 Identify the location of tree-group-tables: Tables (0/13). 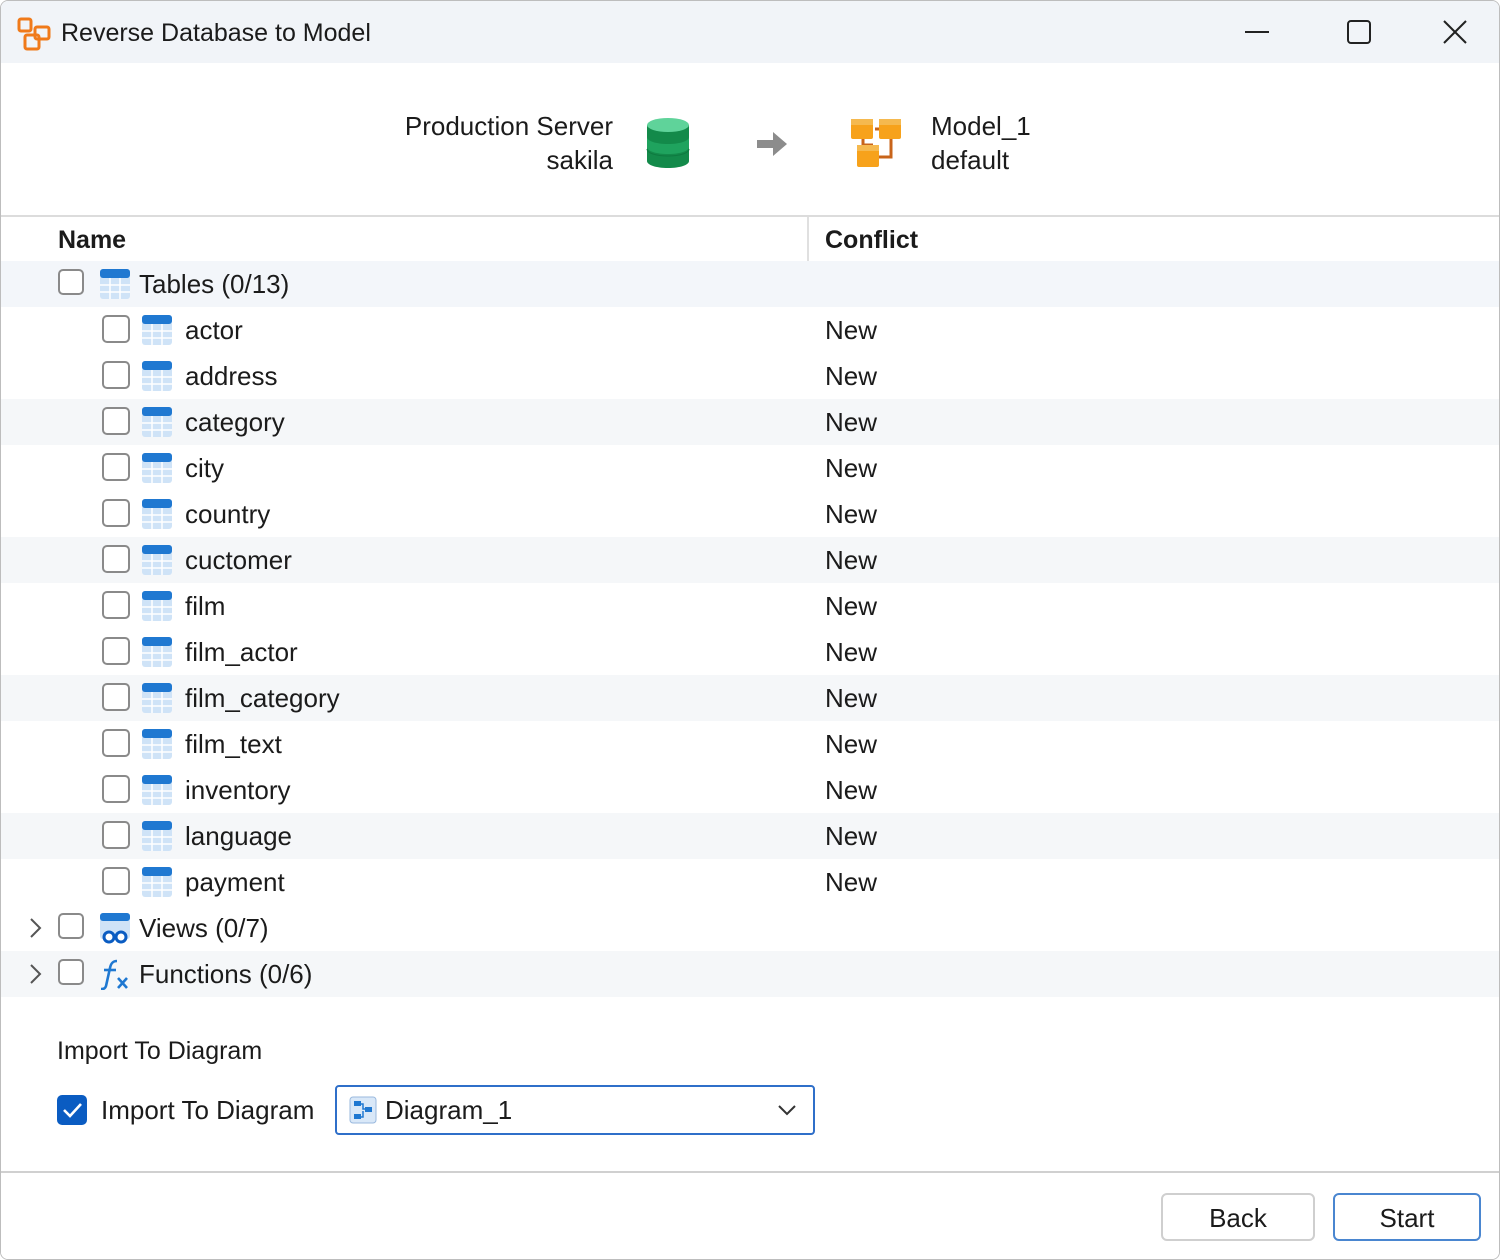
(750, 284).